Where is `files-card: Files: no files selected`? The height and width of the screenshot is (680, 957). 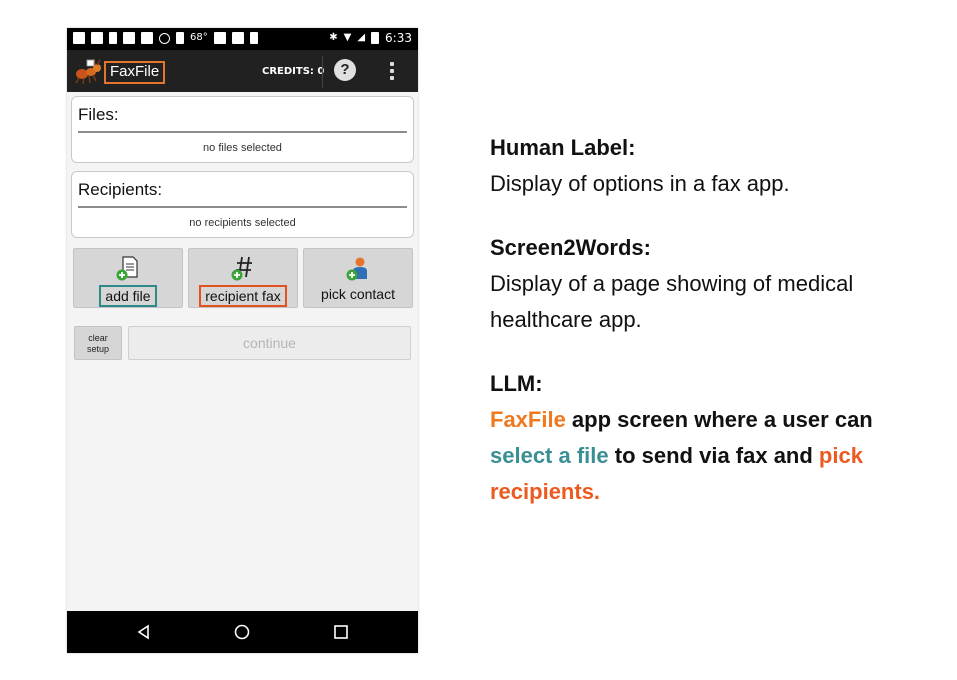
files-card: Files: no files selected is located at coordinates (242, 129).